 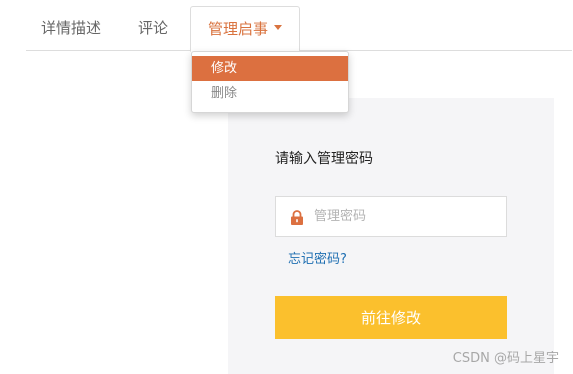 I want to click on tab-comment: 评论, so click(x=153, y=28).